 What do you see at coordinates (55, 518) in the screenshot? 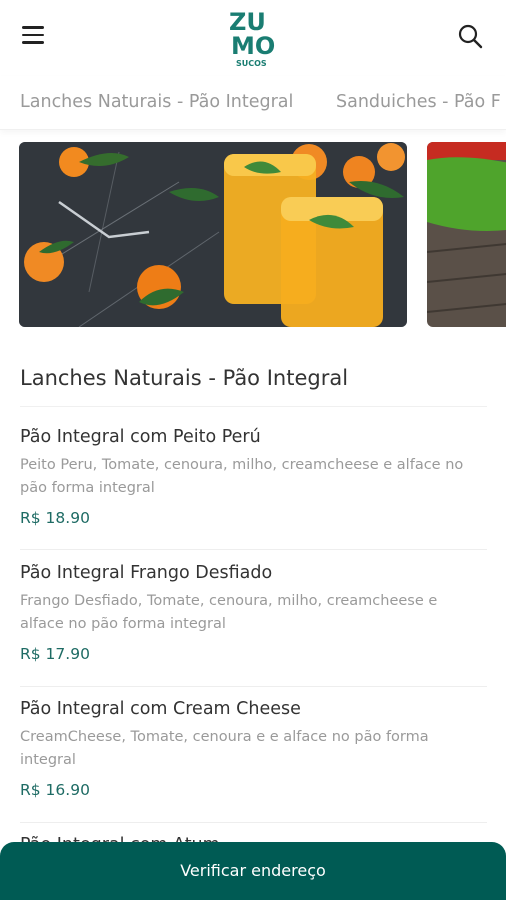
I see `item-price: R$ 18.90` at bounding box center [55, 518].